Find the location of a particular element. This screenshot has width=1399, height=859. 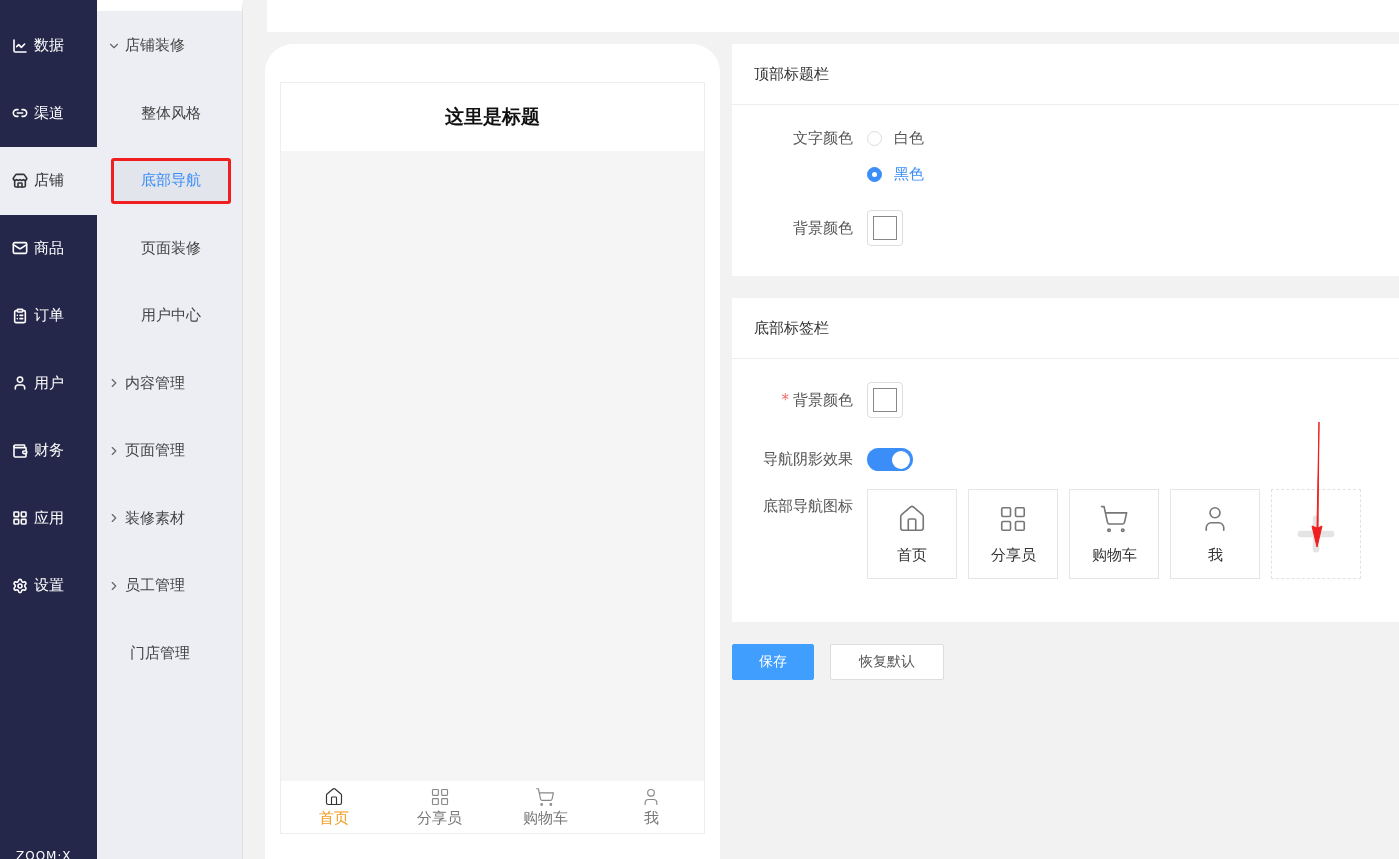

nav-icon-card: 首页 is located at coordinates (912, 534).